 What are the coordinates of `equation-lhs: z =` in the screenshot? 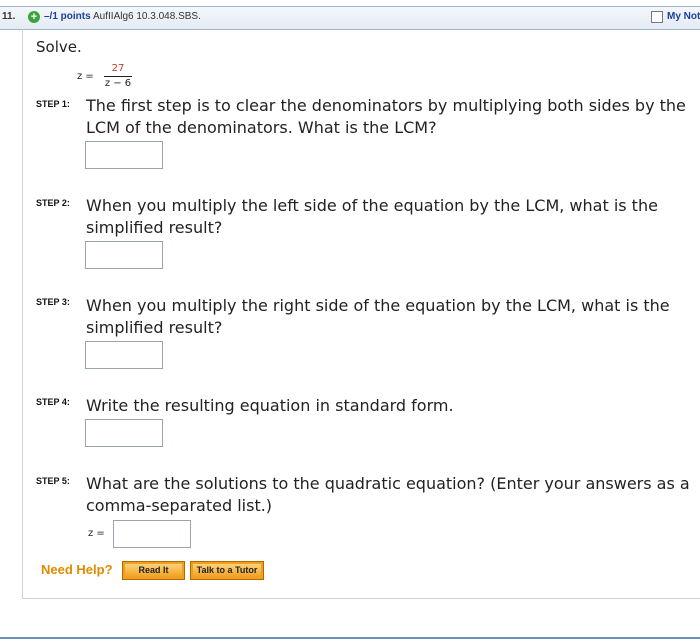 It's located at (85, 76).